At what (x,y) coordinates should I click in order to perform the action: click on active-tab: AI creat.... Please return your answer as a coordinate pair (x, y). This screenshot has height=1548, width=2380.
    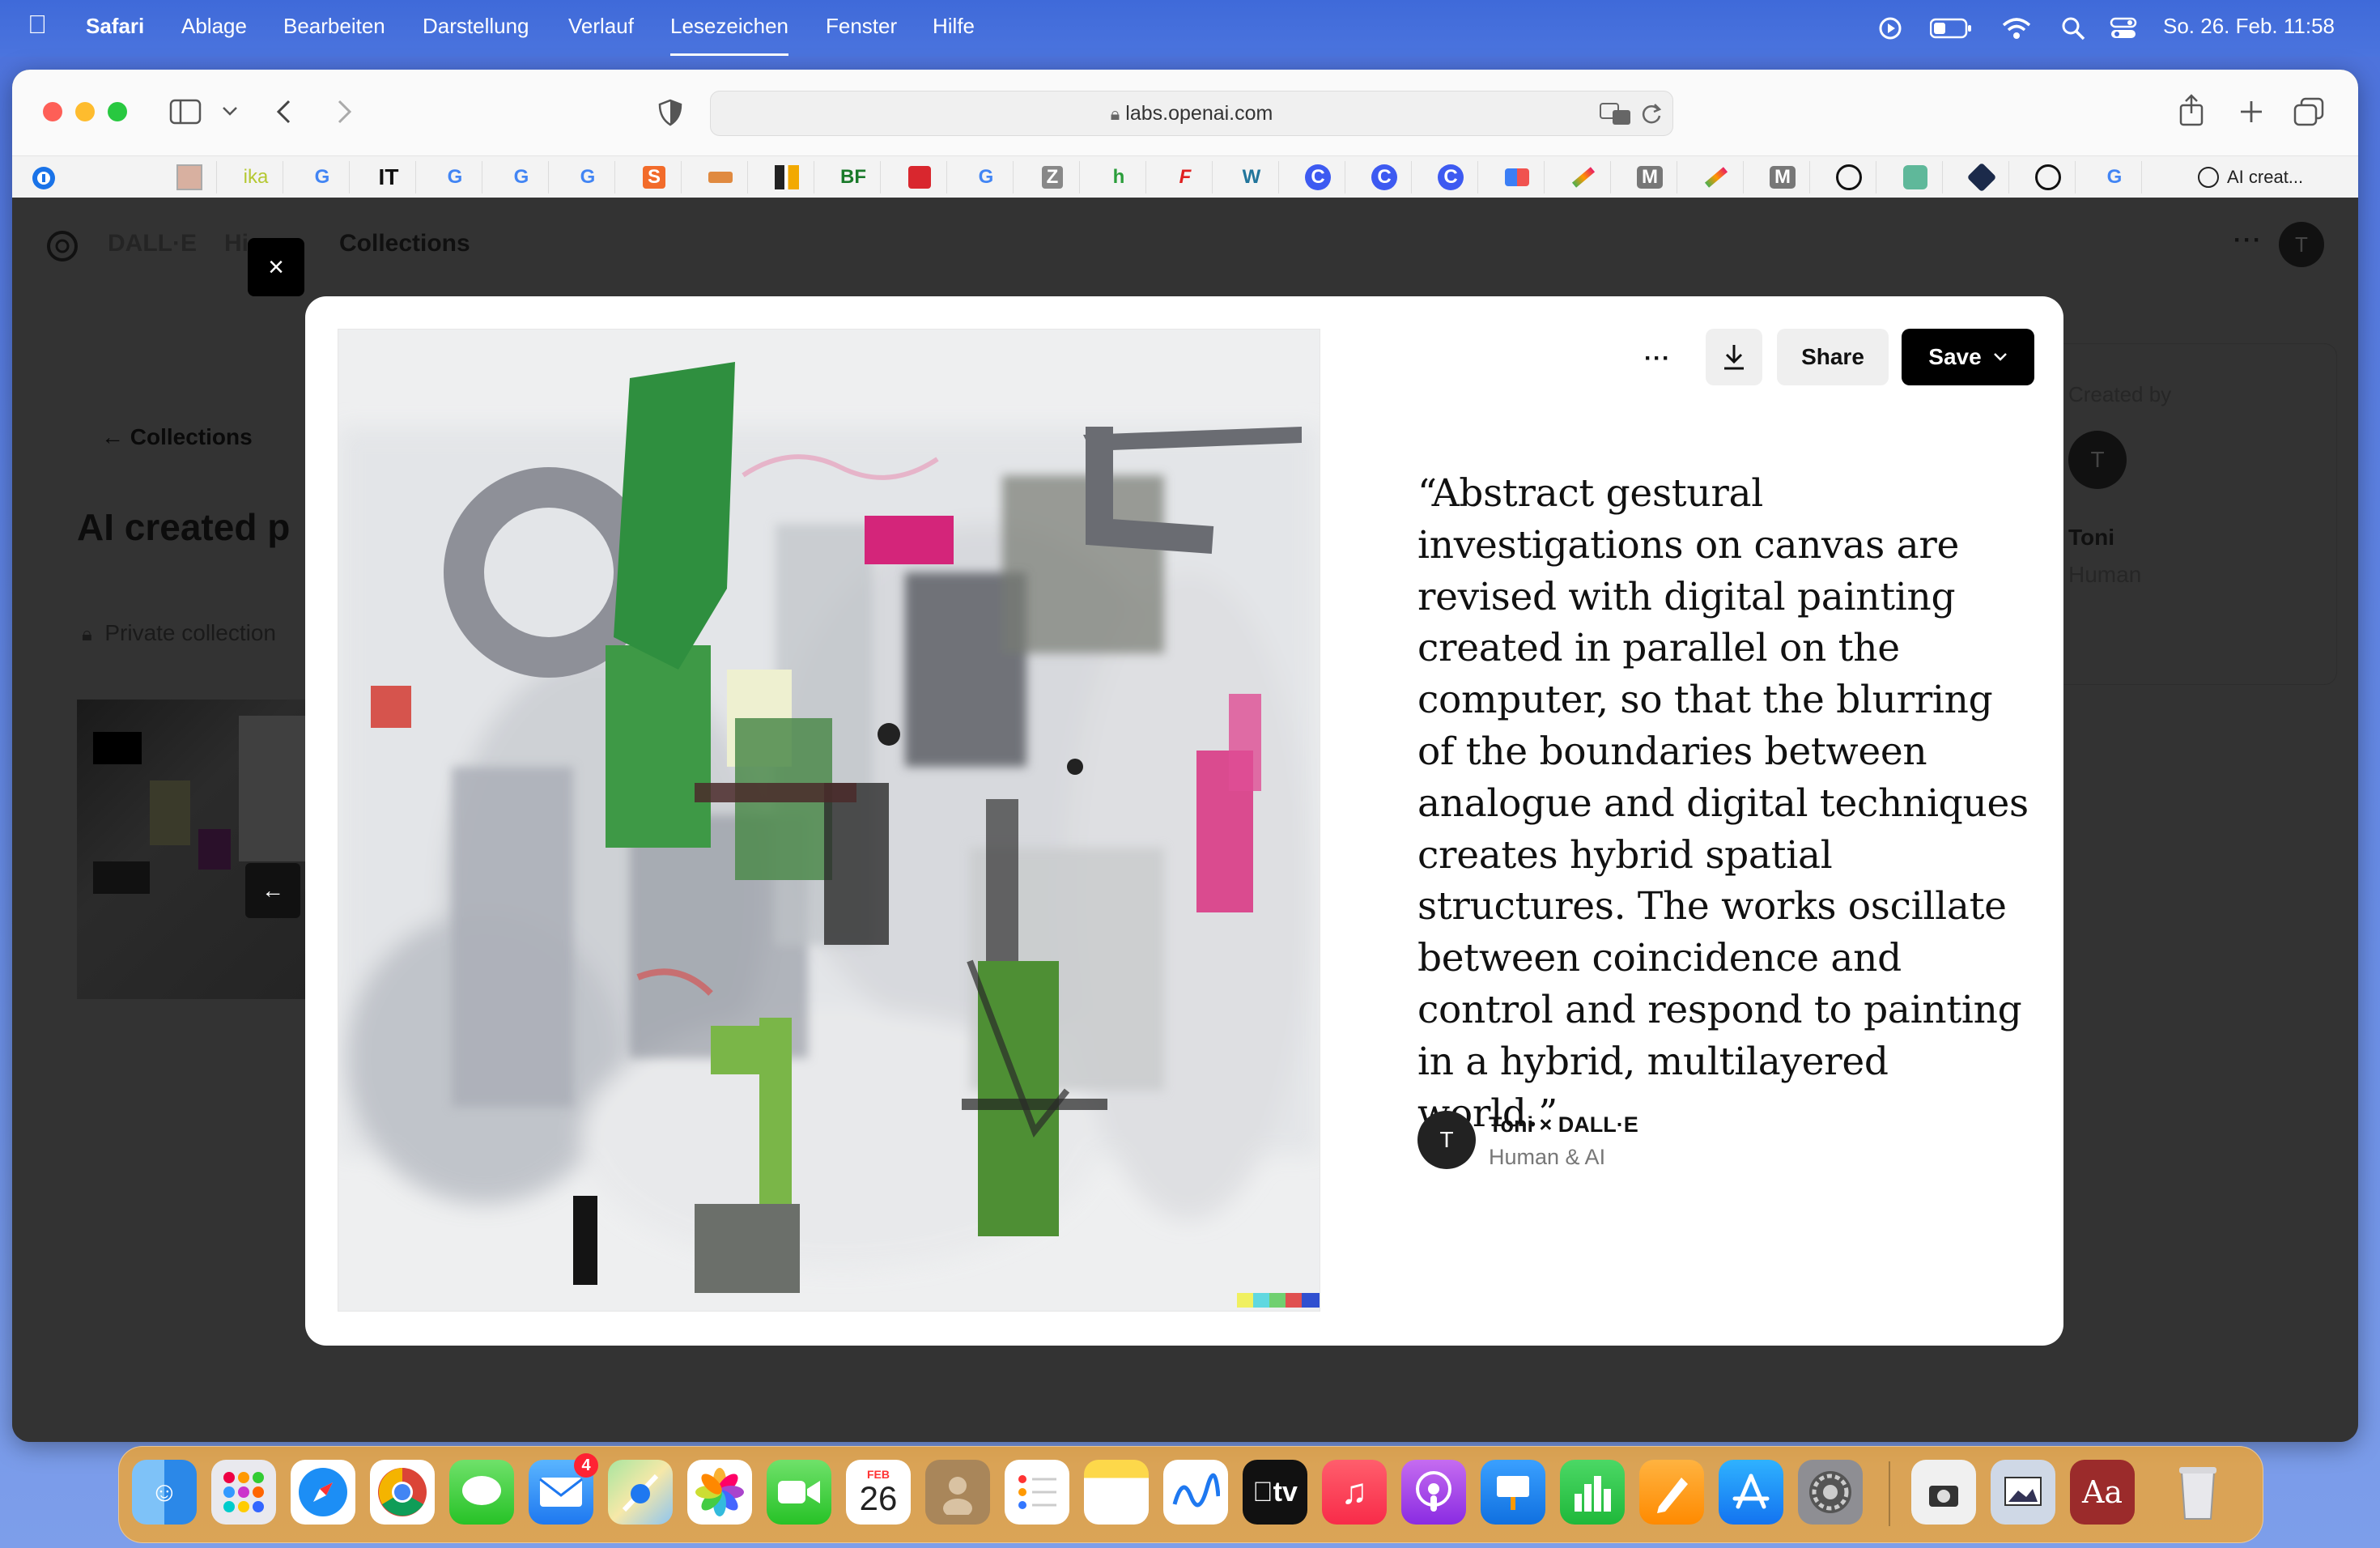
    Looking at the image, I should click on (2250, 177).